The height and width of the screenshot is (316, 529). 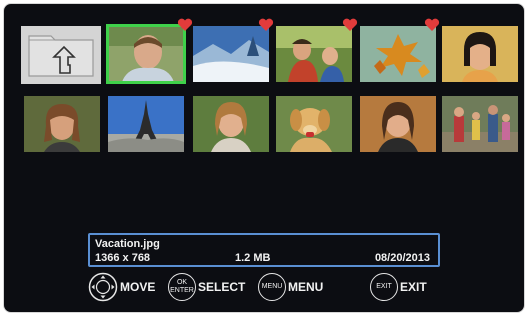 I want to click on snow-landscape-image, so click(x=231, y=54).